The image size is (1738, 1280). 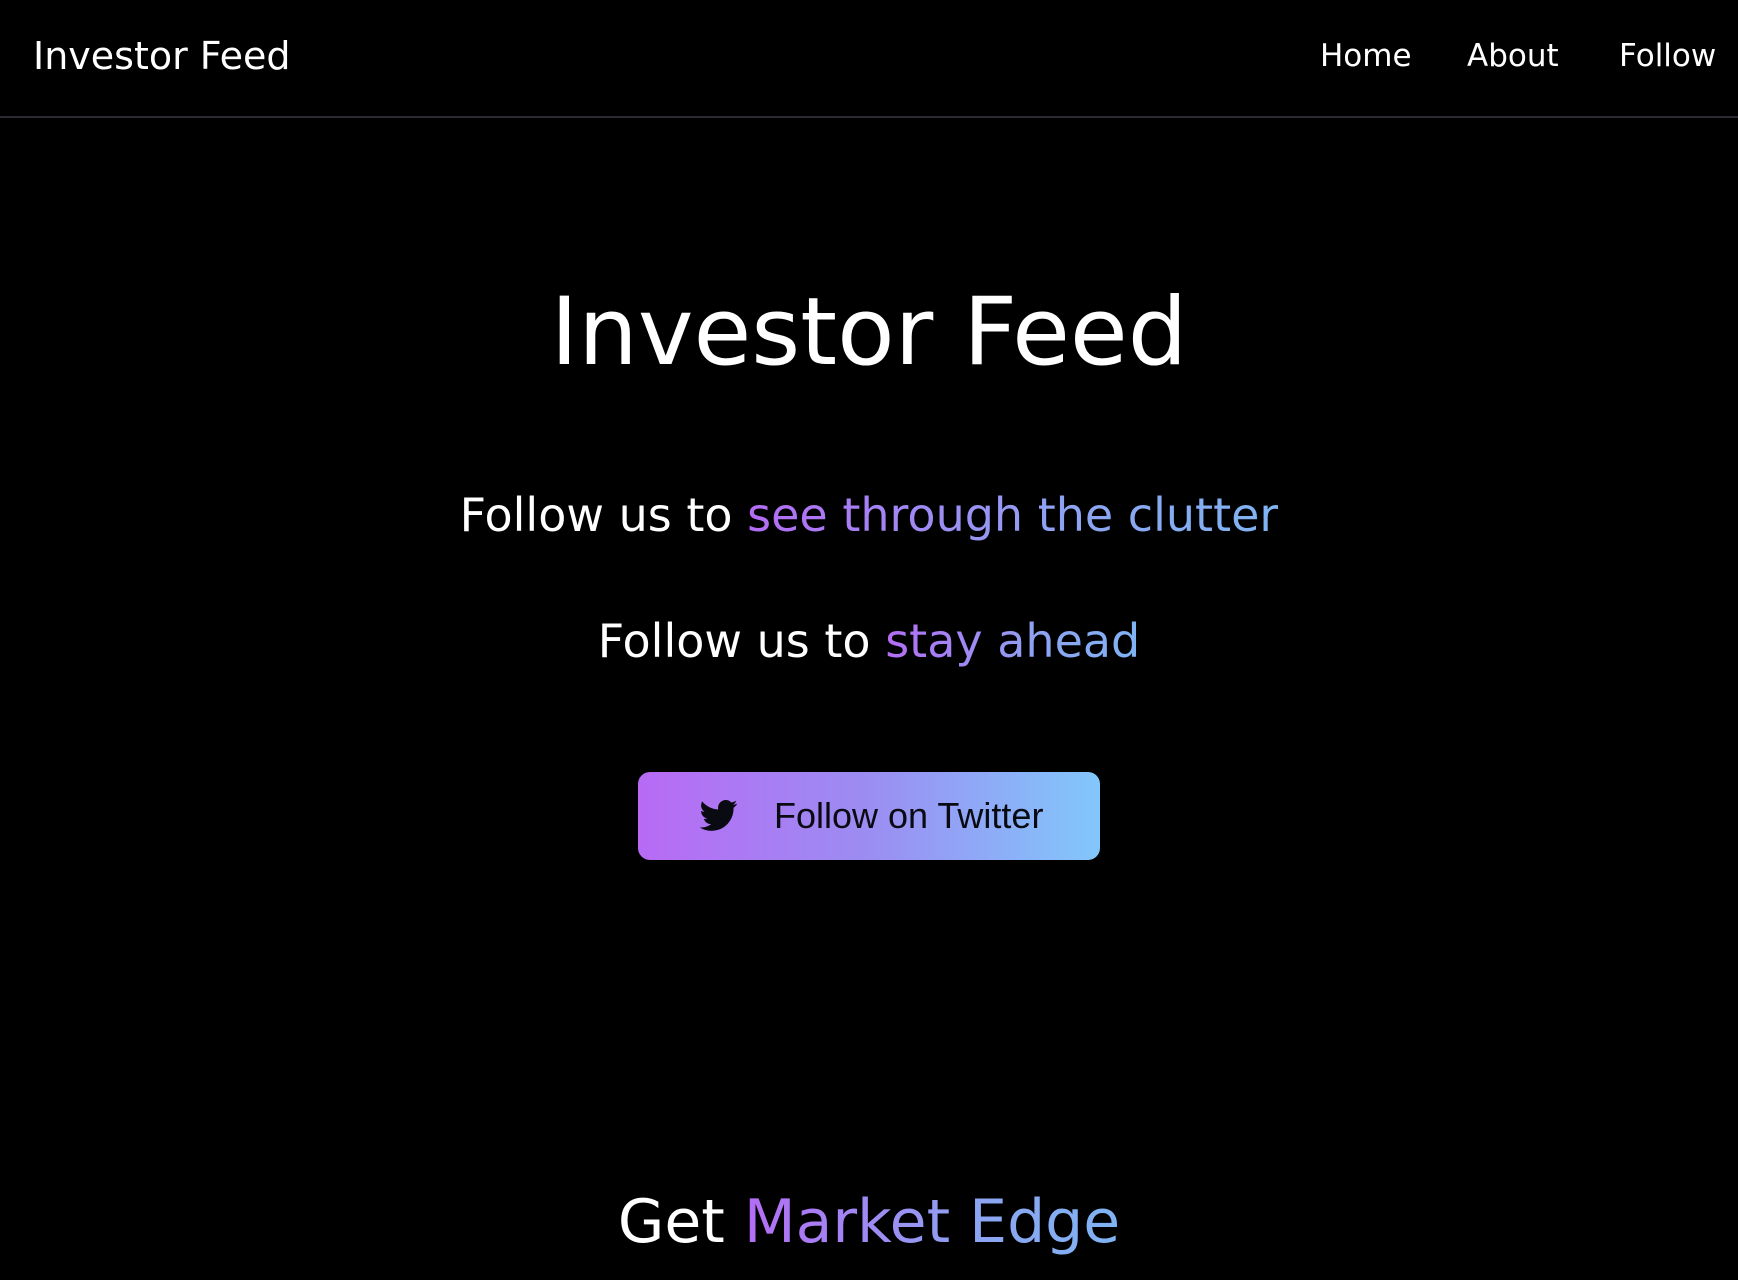 What do you see at coordinates (869, 332) in the screenshot?
I see `hero-title: Investor Feed` at bounding box center [869, 332].